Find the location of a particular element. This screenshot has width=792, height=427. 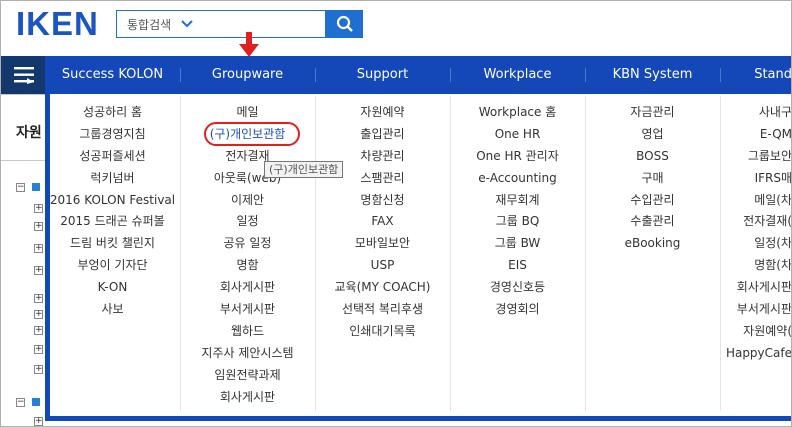

menu-item: 경영신호등 is located at coordinates (517, 288).